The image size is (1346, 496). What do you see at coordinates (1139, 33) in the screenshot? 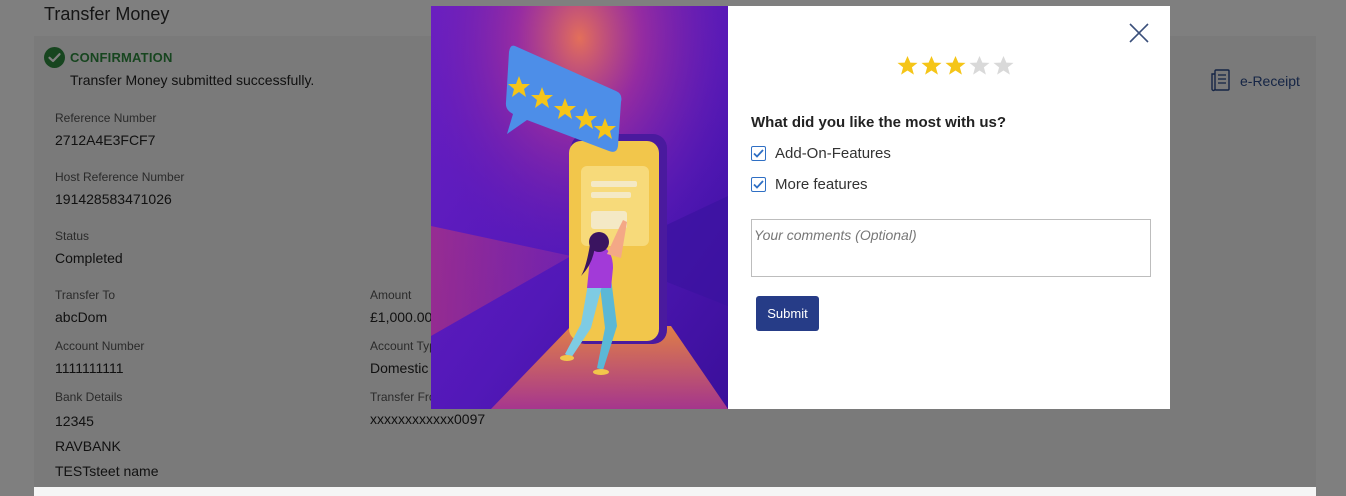
I see `close-icon` at bounding box center [1139, 33].